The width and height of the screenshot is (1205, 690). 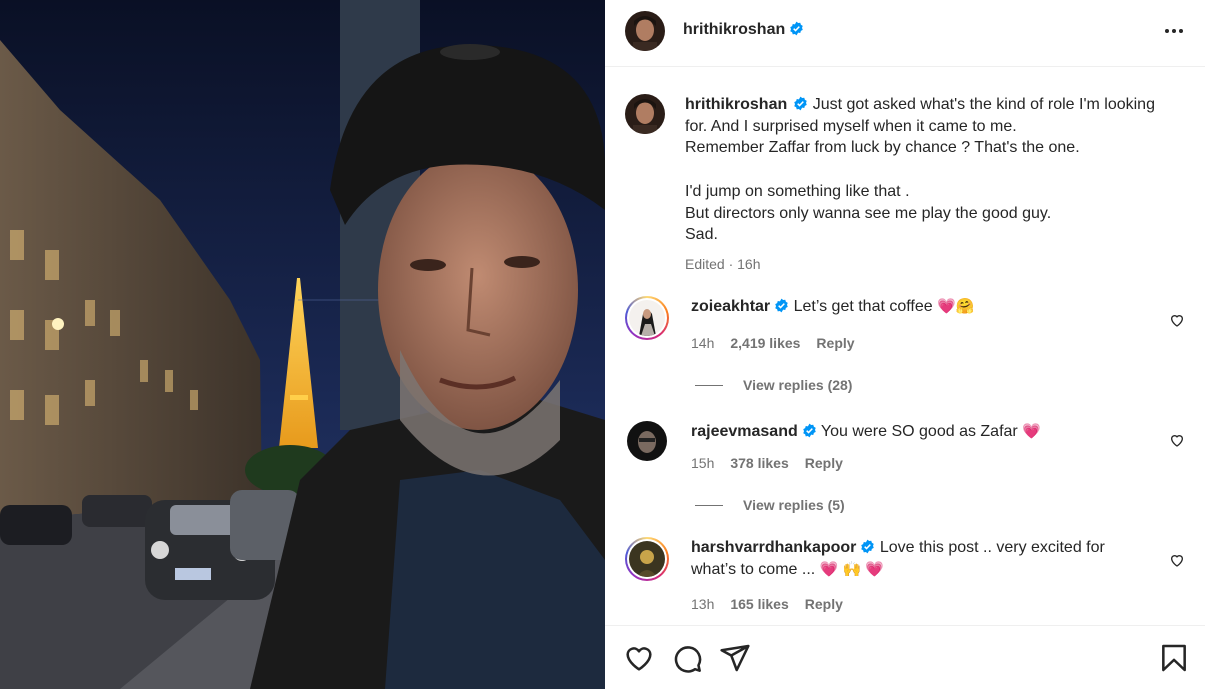 I want to click on share-icon, so click(x=735, y=658).